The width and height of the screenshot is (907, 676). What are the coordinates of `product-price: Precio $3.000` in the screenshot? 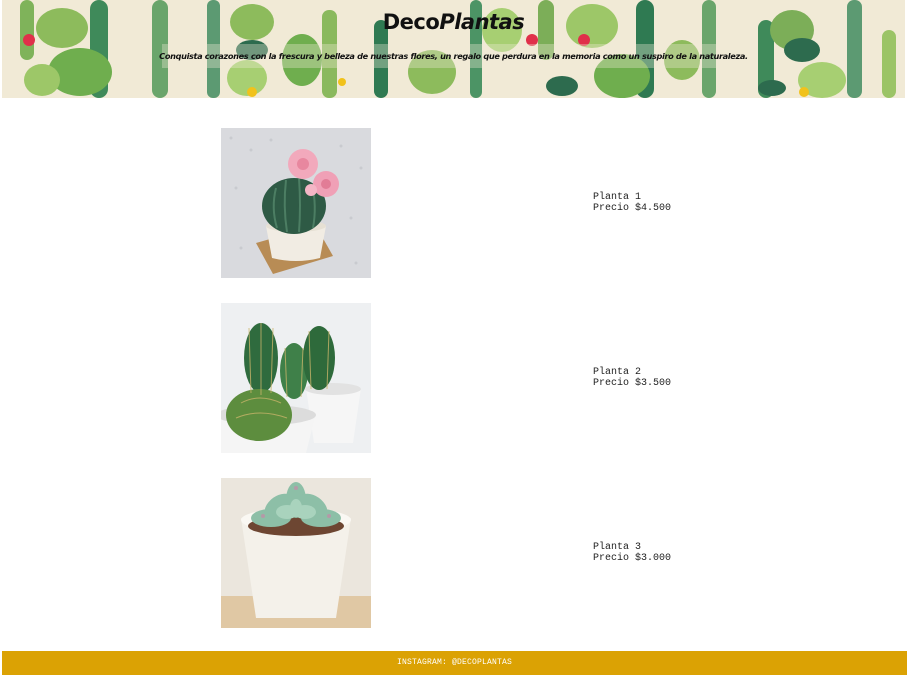 It's located at (632, 558).